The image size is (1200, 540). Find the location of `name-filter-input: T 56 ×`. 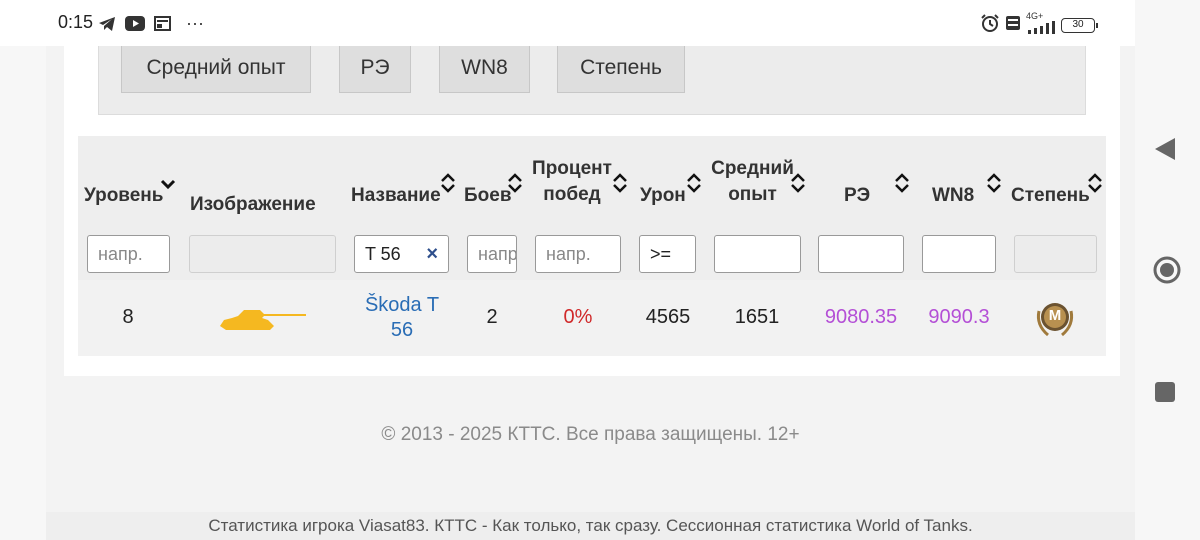

name-filter-input: T 56 × is located at coordinates (401, 254).